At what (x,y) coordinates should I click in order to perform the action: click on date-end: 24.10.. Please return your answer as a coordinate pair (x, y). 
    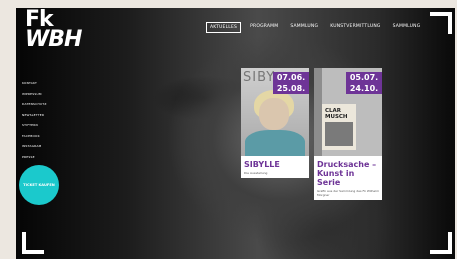
    Looking at the image, I should click on (364, 88).